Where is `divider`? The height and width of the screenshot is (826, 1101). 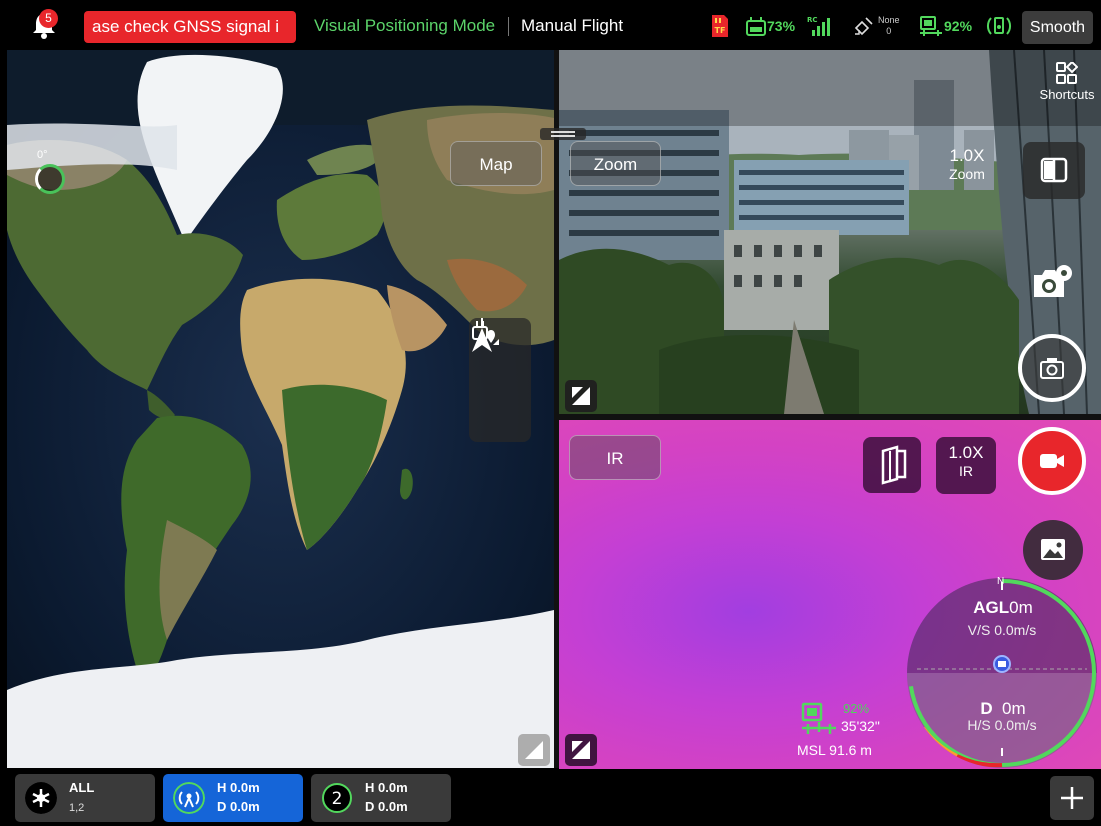
divider is located at coordinates (508, 26).